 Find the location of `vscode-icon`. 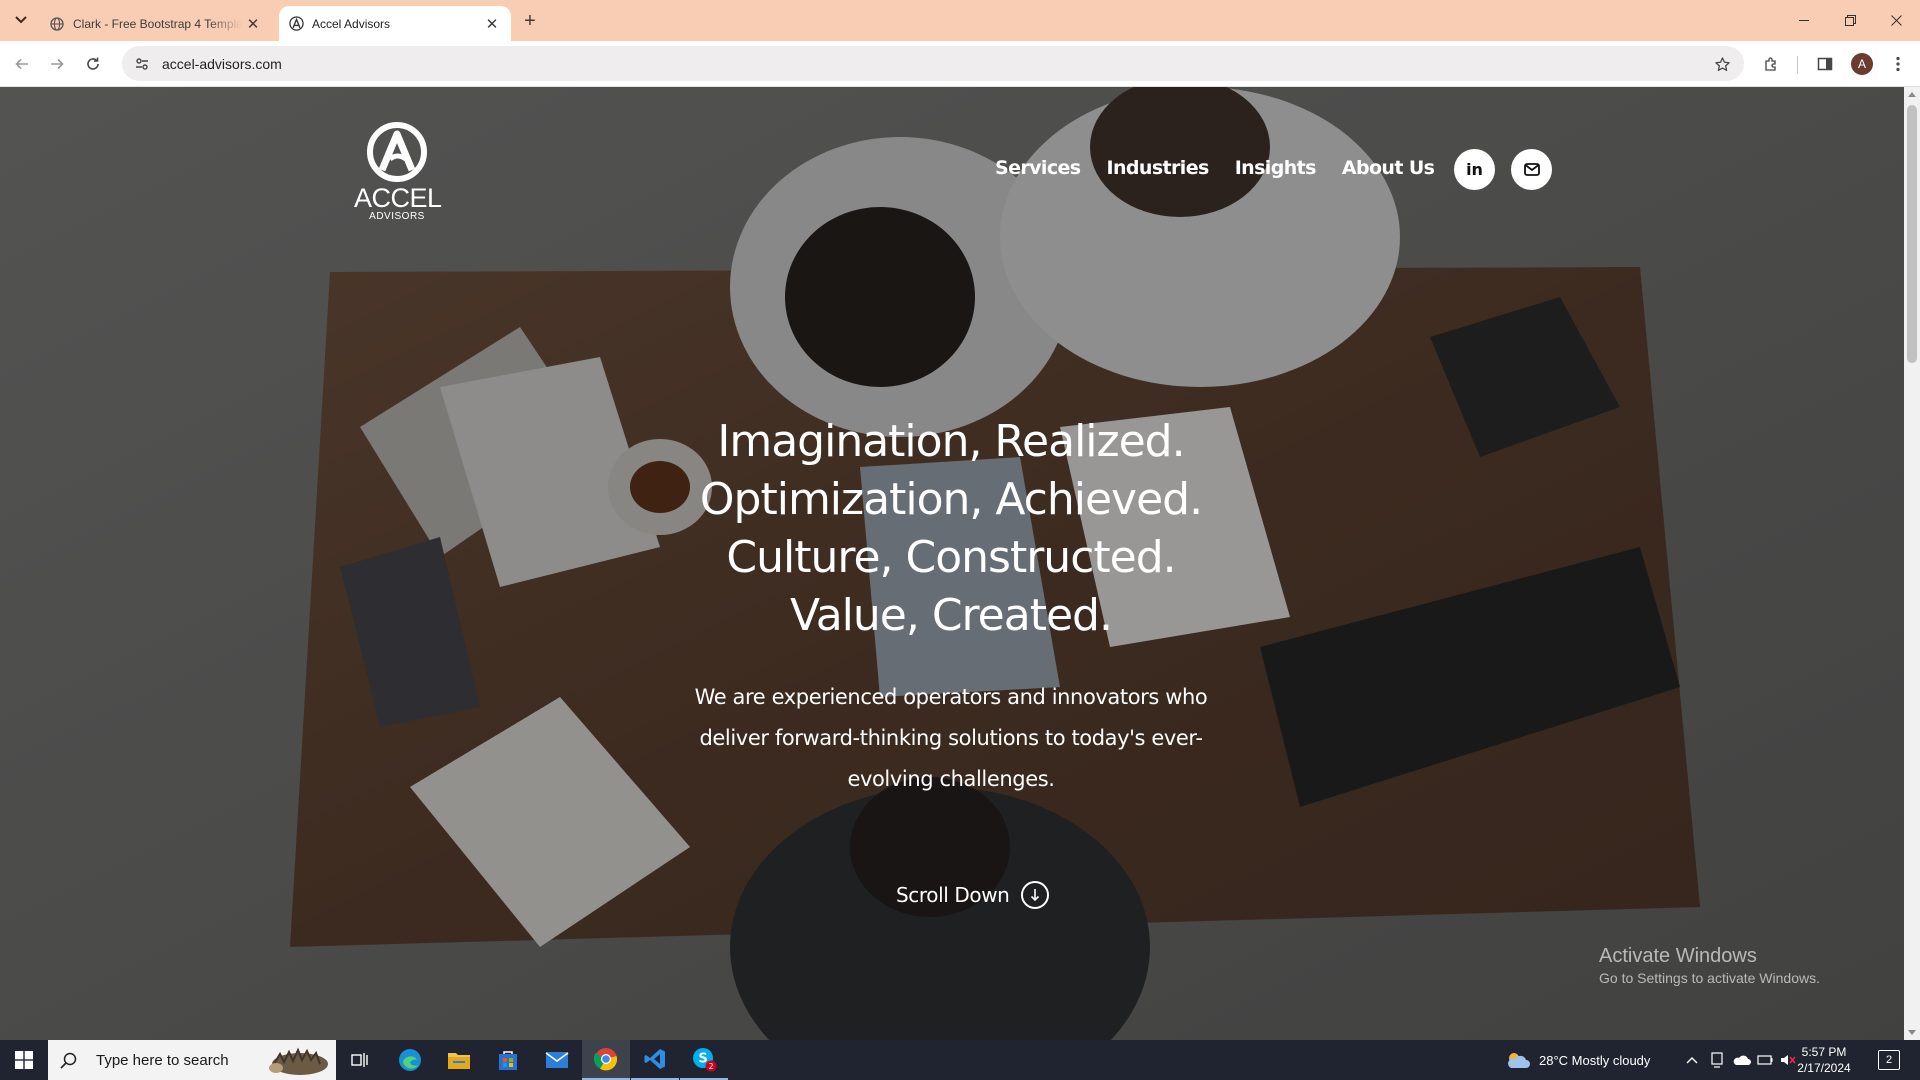

vscode-icon is located at coordinates (654, 1059).